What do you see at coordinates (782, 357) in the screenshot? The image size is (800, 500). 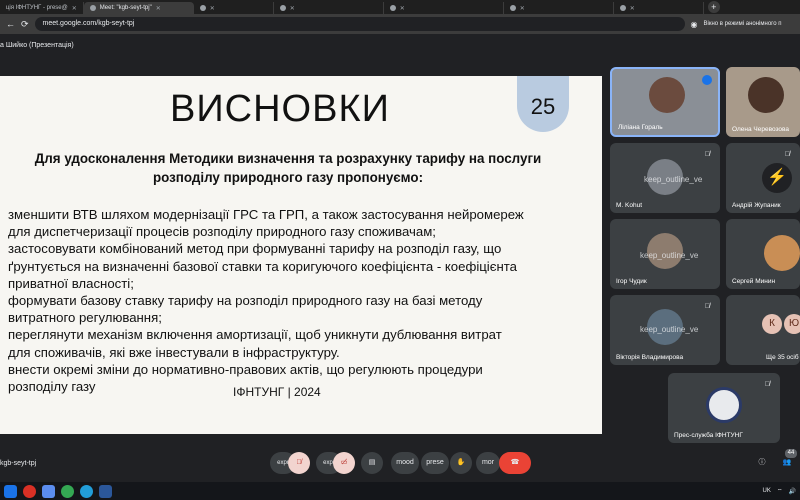 I see `others-count-label: Ще 35 осіб` at bounding box center [782, 357].